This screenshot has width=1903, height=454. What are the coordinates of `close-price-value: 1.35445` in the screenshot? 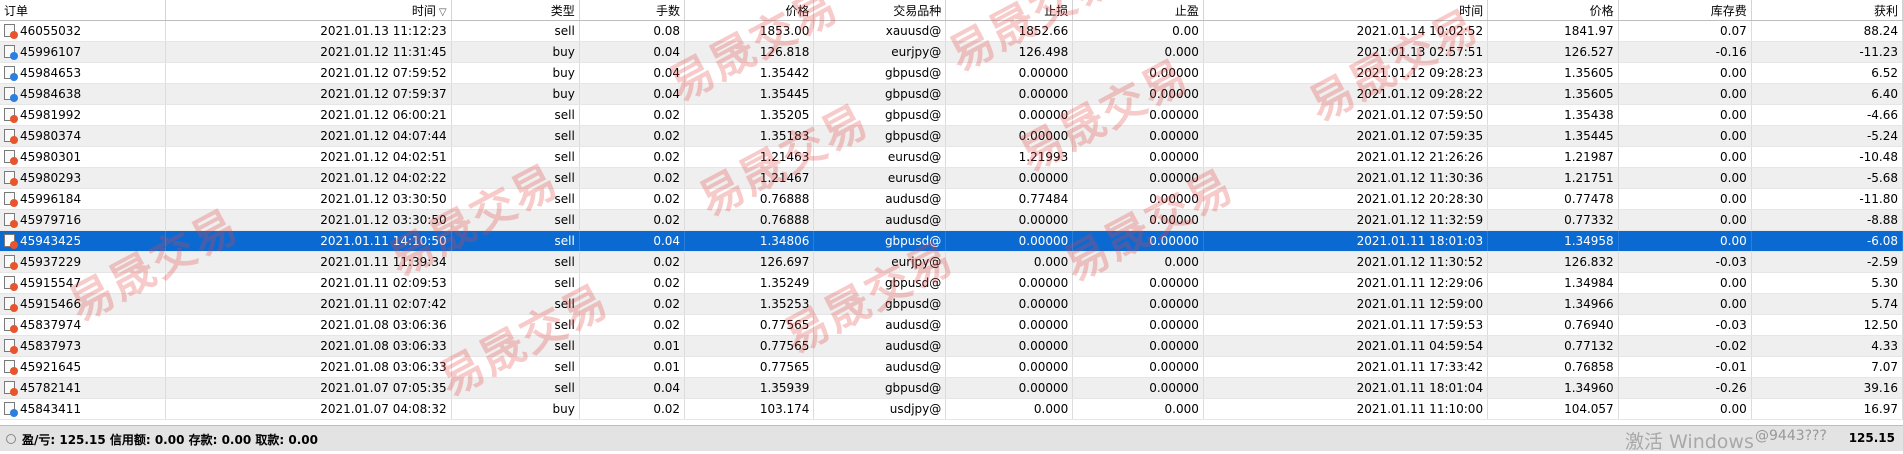 It's located at (1589, 136).